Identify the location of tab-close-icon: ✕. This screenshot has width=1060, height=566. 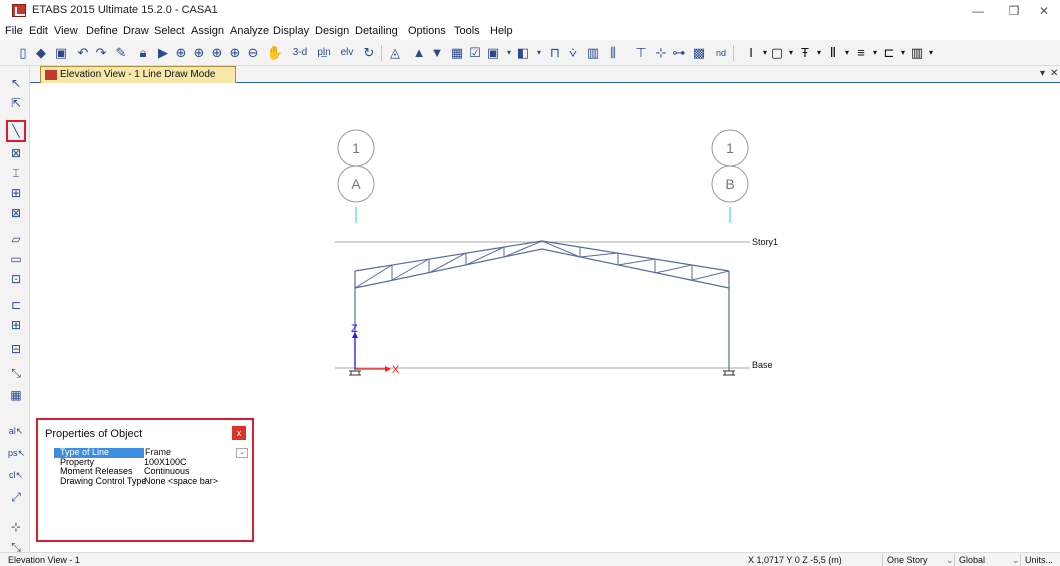
(1054, 73).